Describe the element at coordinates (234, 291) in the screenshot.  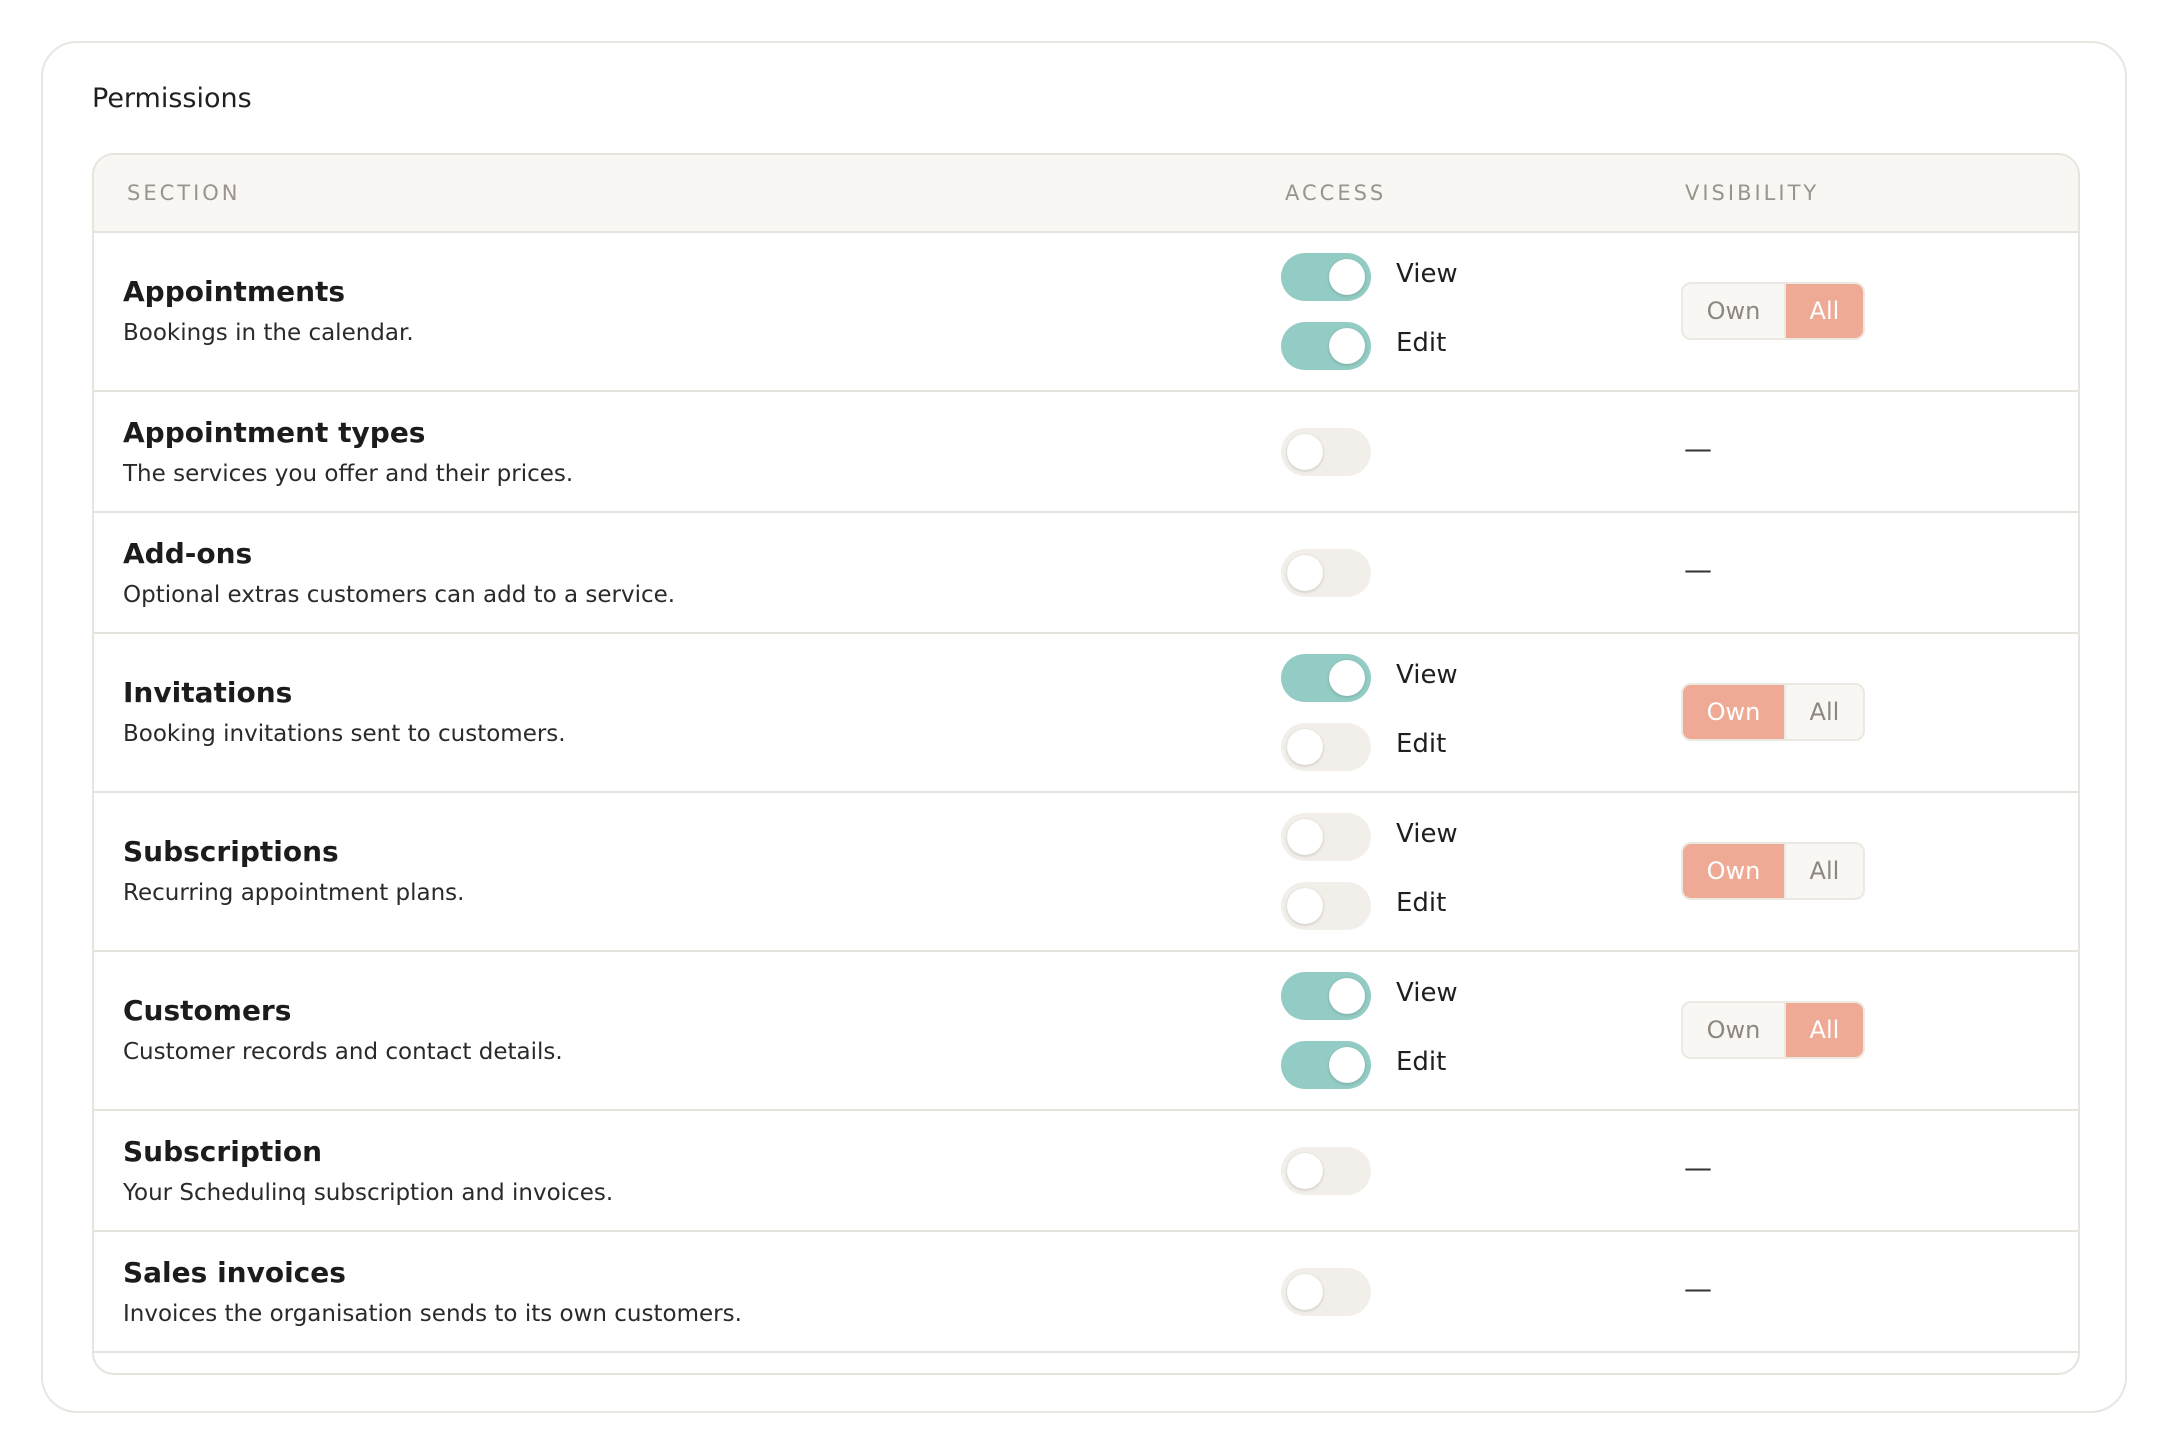
I see `row-title: Appointments` at that location.